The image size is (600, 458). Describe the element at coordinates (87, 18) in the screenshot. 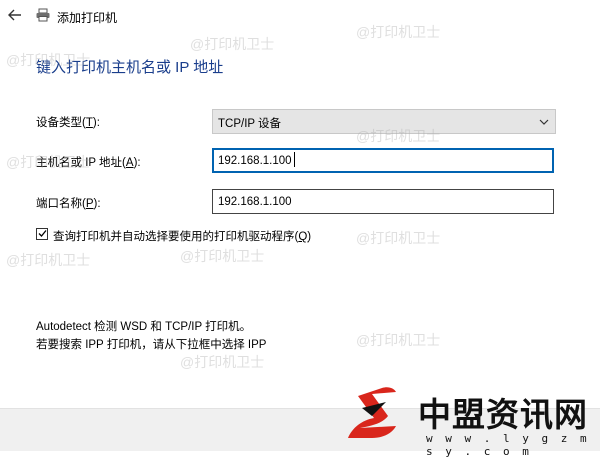

I see `window-title: 添加打印机` at that location.